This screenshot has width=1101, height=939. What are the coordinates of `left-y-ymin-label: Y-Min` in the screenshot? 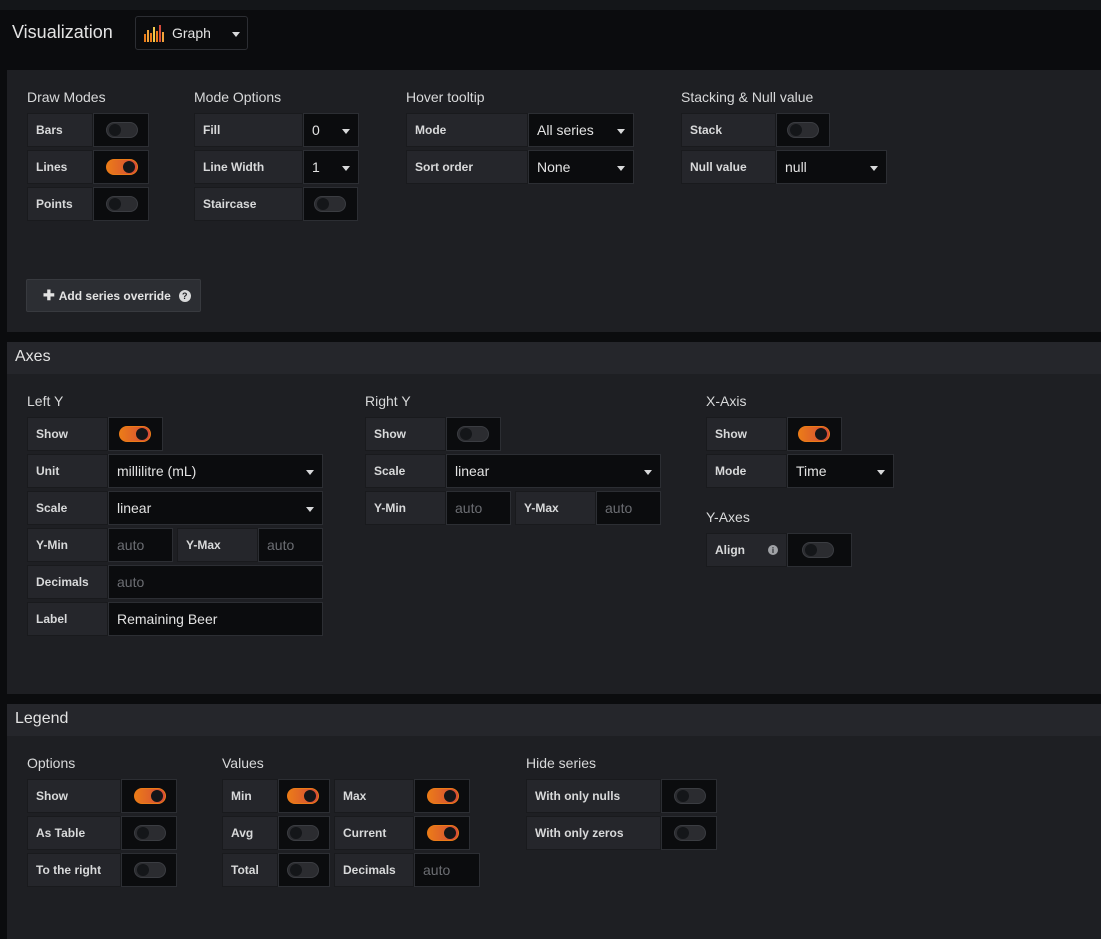 It's located at (67, 545).